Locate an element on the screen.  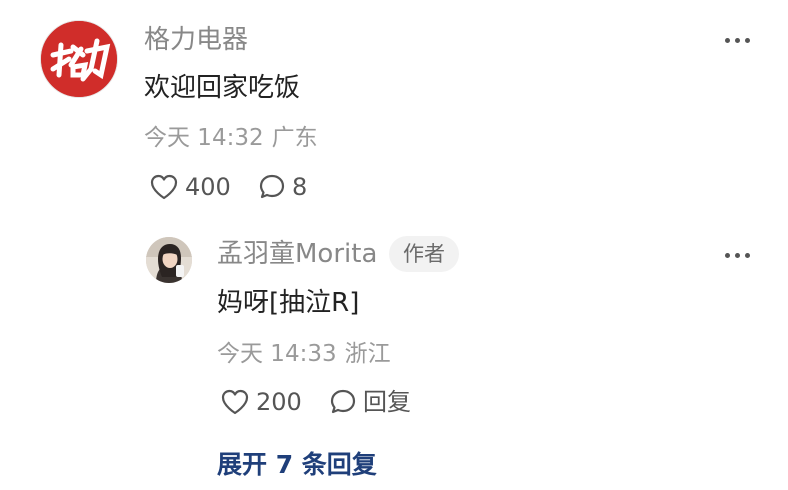
brand-avatar is located at coordinates (79, 59).